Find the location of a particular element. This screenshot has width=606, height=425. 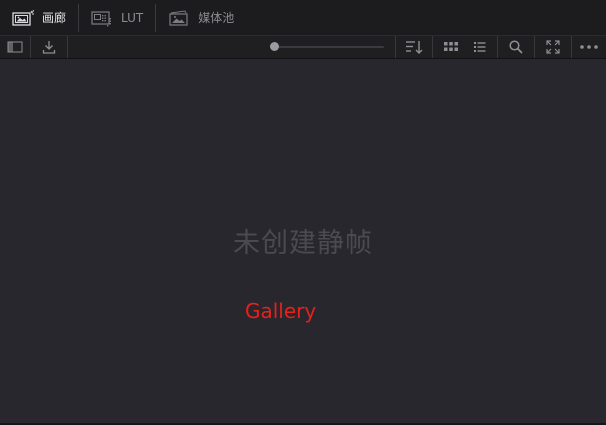

list-view-icon is located at coordinates (480, 47).